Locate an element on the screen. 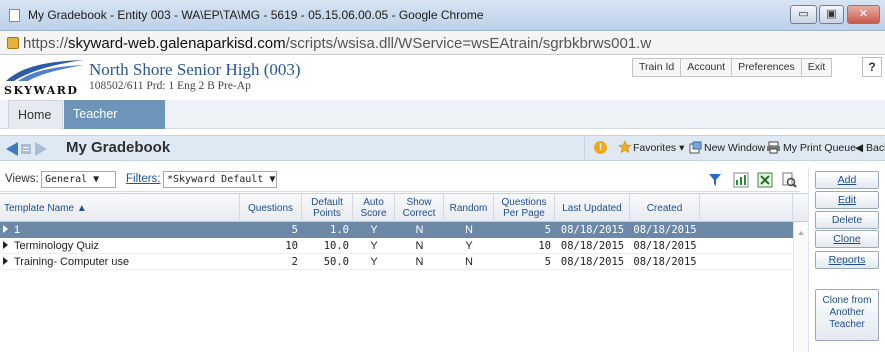 The height and width of the screenshot is (352, 885). new-window-link: New Window is located at coordinates (734, 148).